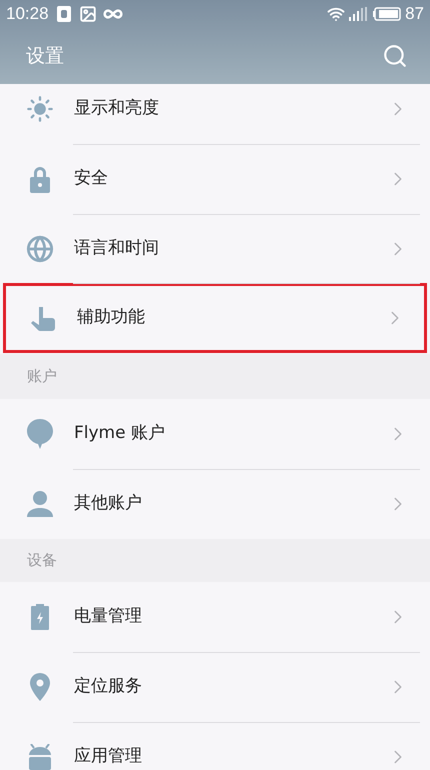 The image size is (430, 770). What do you see at coordinates (215, 746) in the screenshot?
I see `settings-row: 应用管理` at bounding box center [215, 746].